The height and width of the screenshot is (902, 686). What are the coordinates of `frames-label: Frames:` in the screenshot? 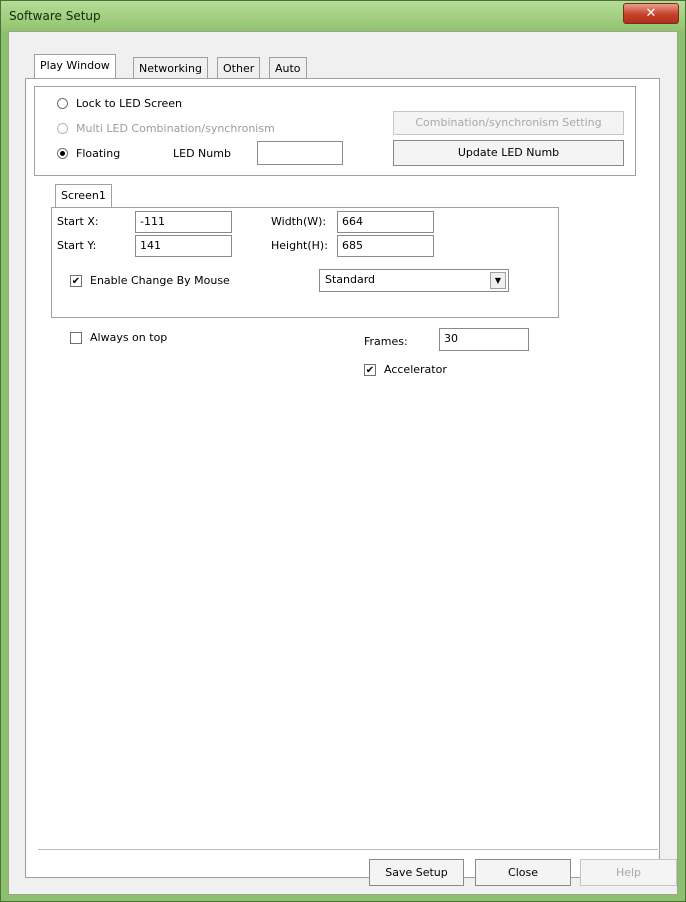 It's located at (386, 341).